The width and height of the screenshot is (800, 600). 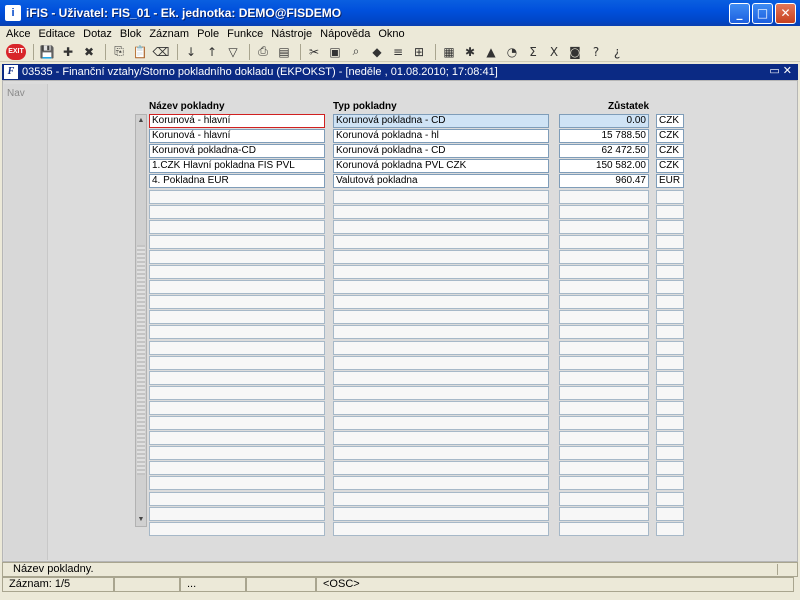 I want to click on nav-label: Nav, so click(x=16, y=93).